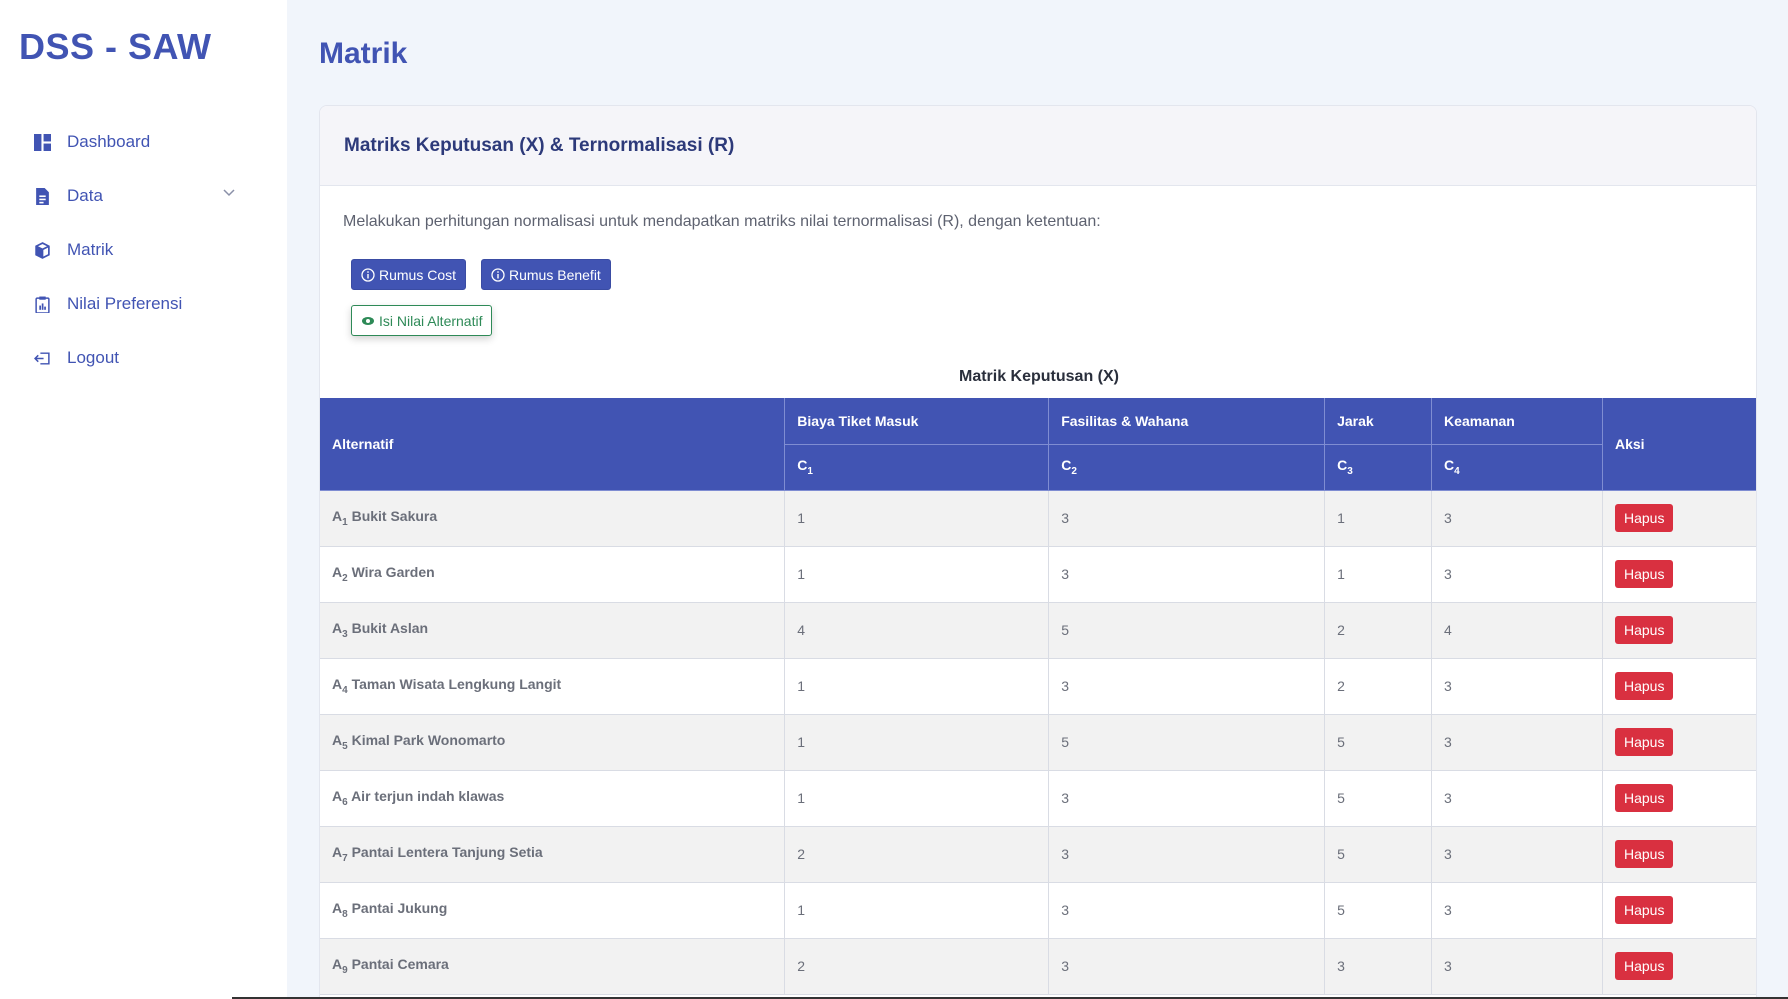  What do you see at coordinates (553, 966) in the screenshot?
I see `alternative-name-cell: A9 Pantai Cemara` at bounding box center [553, 966].